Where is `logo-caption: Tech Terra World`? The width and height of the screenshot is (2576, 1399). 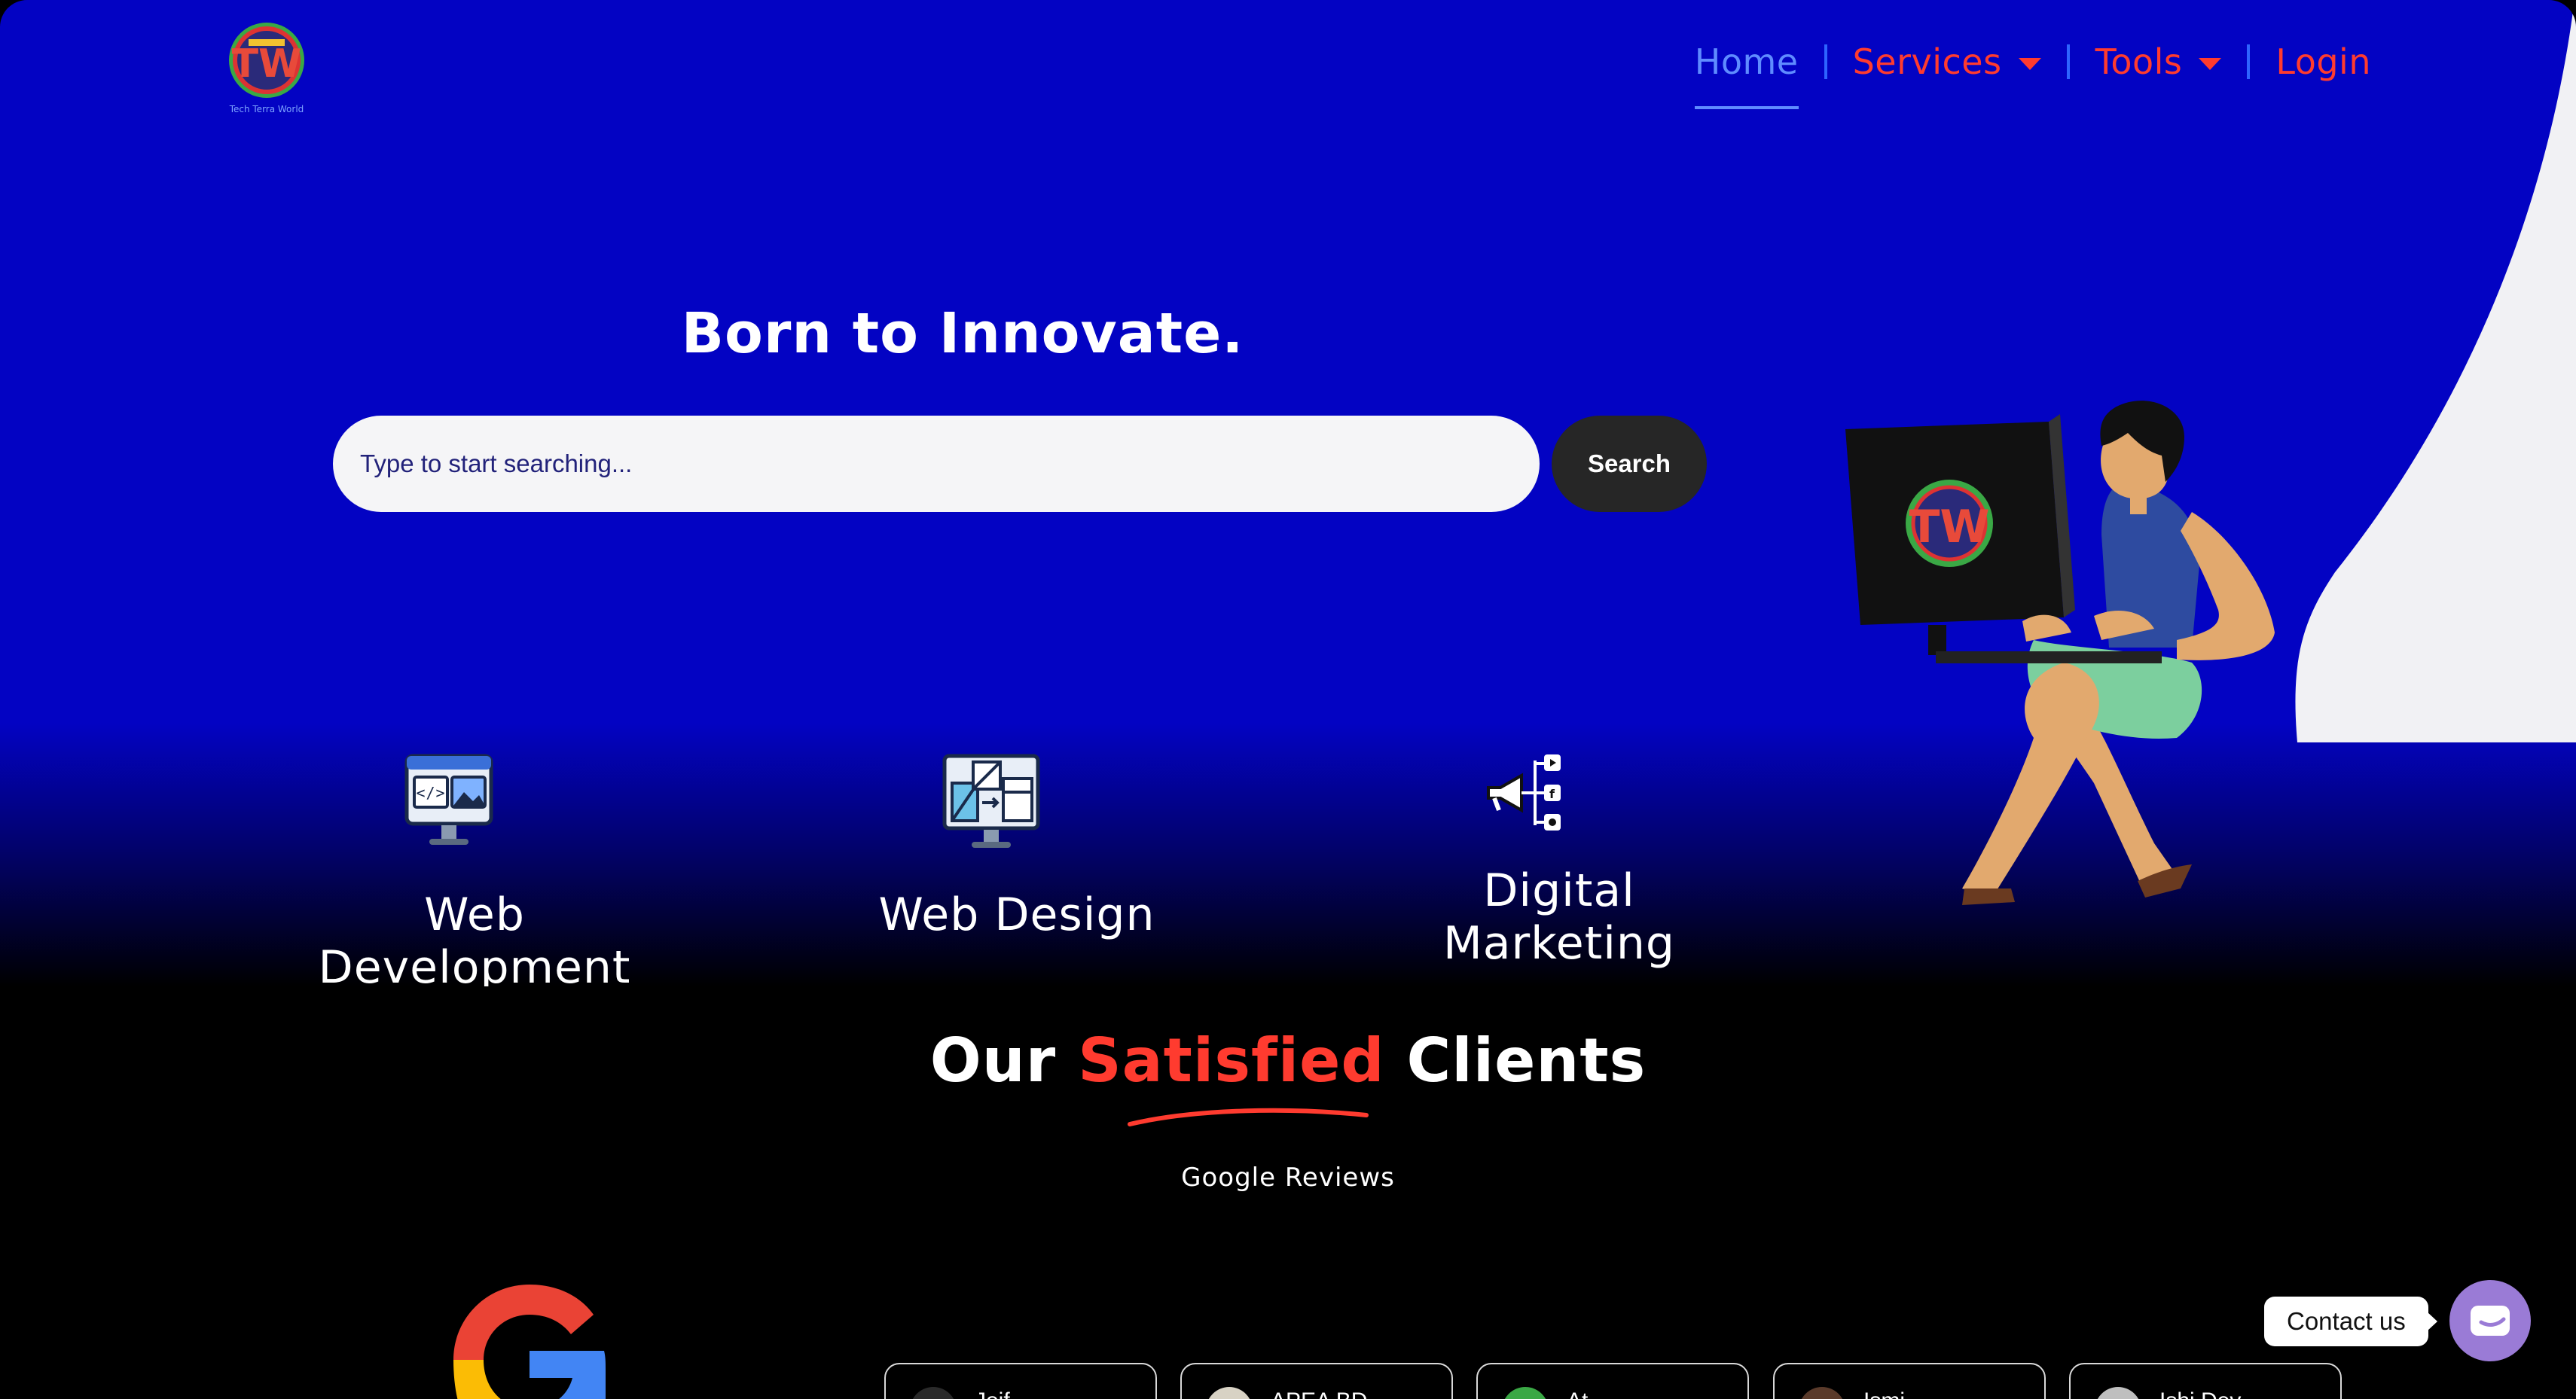 logo-caption: Tech Terra World is located at coordinates (267, 109).